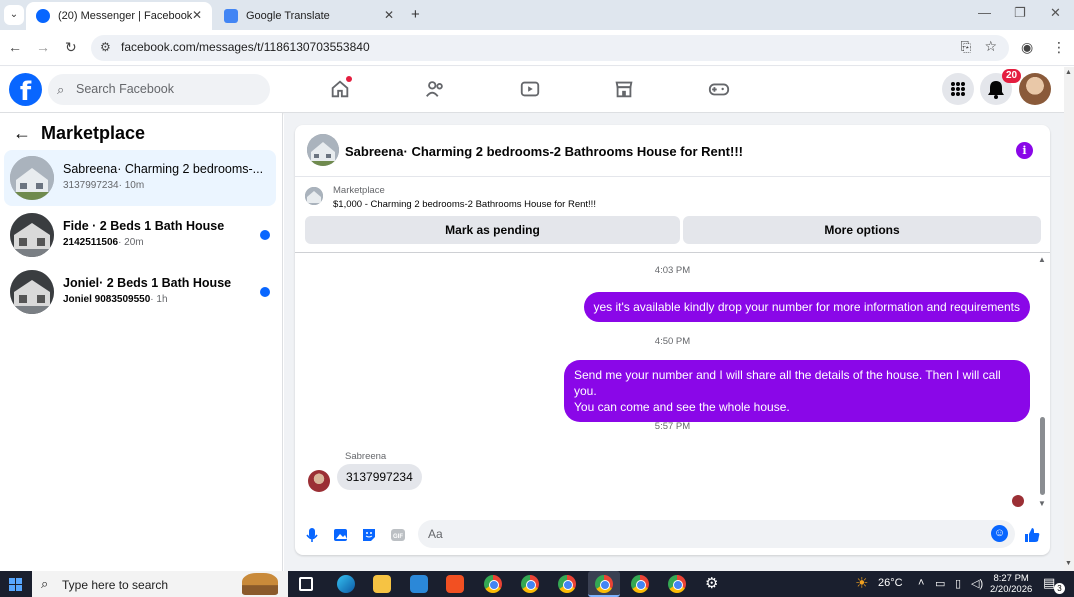 The height and width of the screenshot is (597, 1074). What do you see at coordinates (306, 584) in the screenshot?
I see `task-view-icon` at bounding box center [306, 584].